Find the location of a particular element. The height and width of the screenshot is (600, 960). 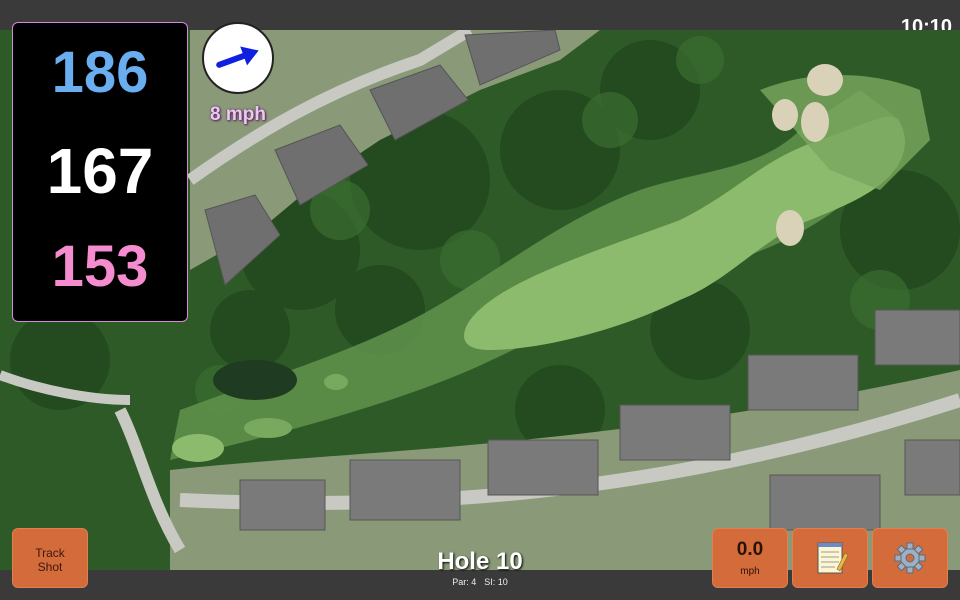

wind-indicator is located at coordinates (238, 58).